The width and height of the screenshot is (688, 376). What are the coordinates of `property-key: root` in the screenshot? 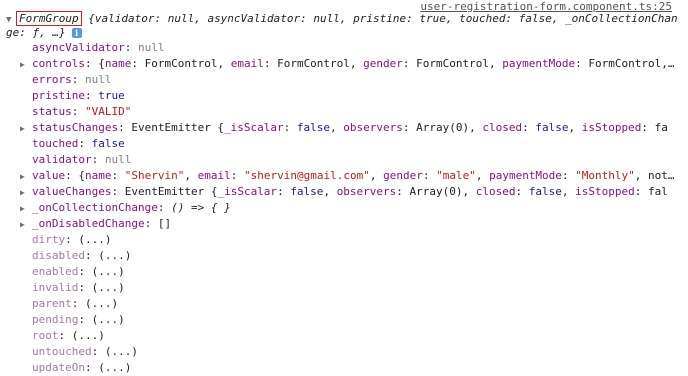 It's located at (45, 335).